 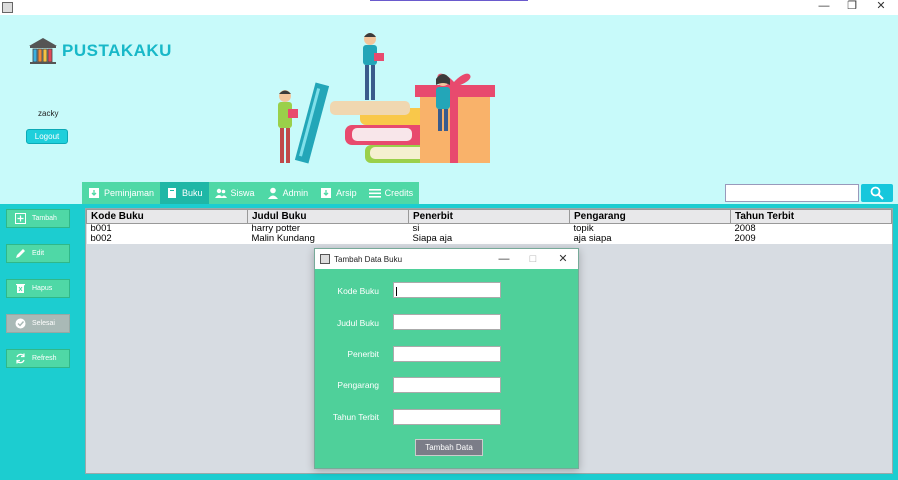 What do you see at coordinates (811, 216) in the screenshot?
I see `column-header: Tahun Terbit` at bounding box center [811, 216].